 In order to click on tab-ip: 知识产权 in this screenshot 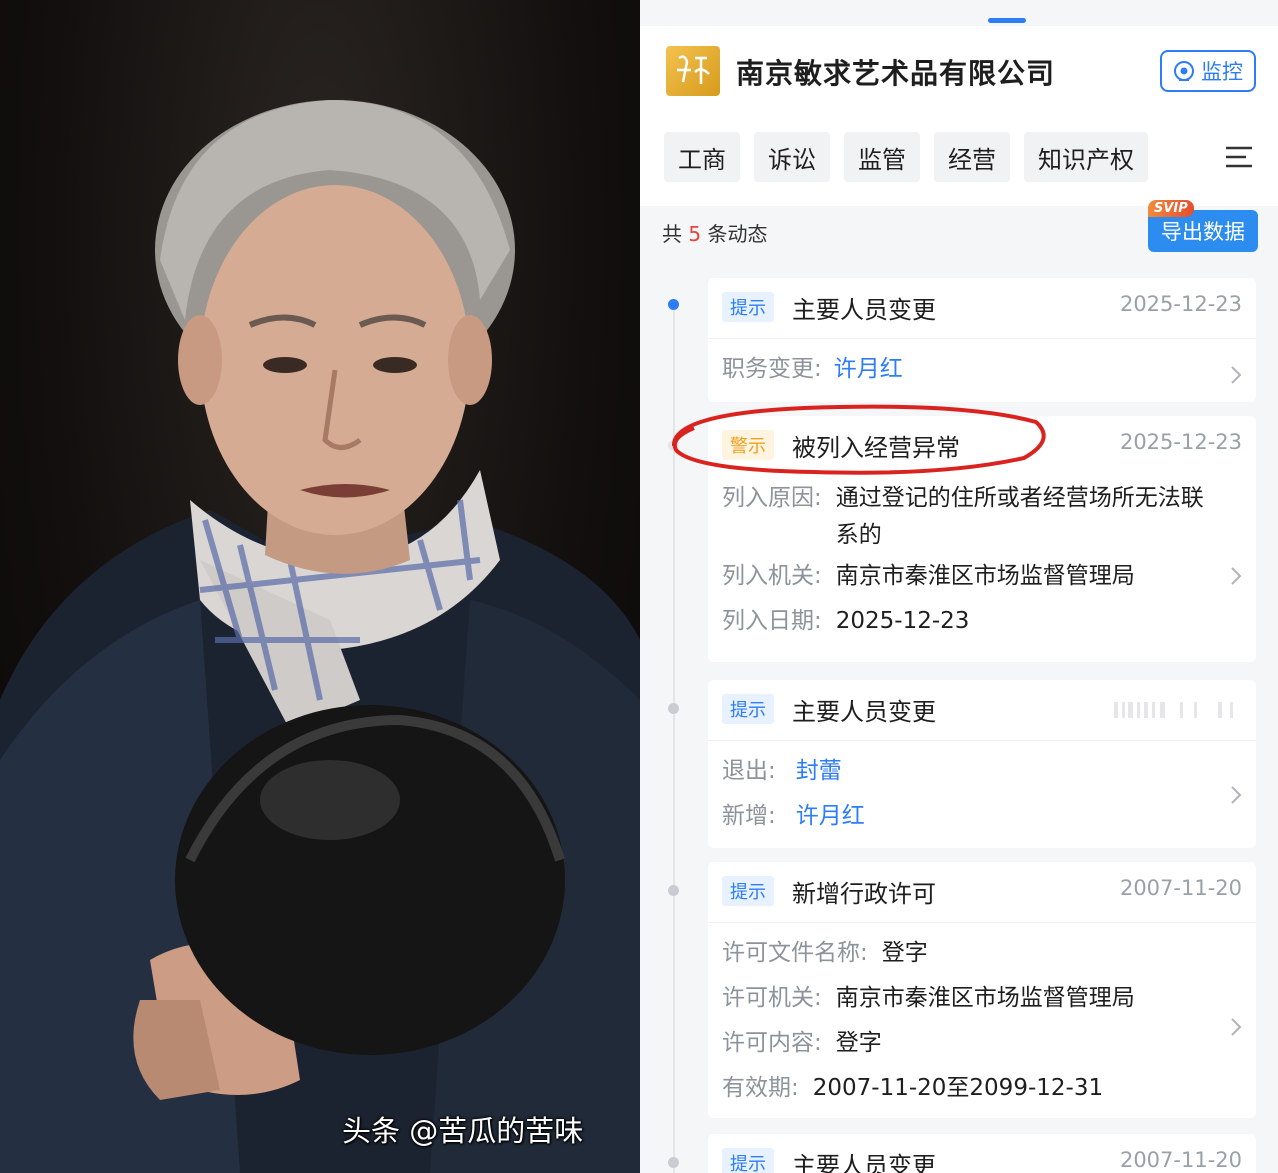, I will do `click(1086, 157)`.